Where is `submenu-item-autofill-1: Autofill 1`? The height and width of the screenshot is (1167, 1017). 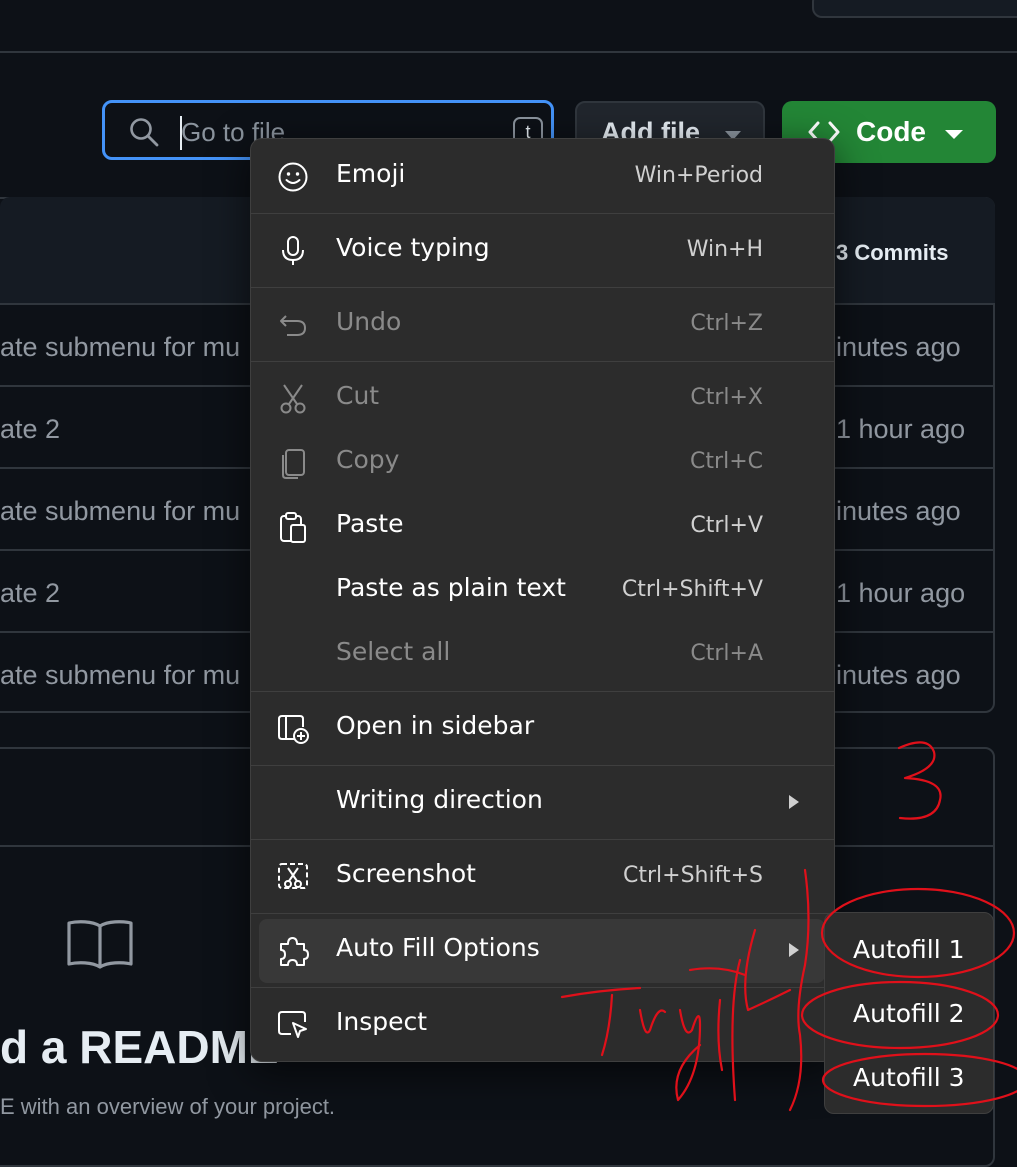
submenu-item-autofill-1: Autofill 1 is located at coordinates (909, 949).